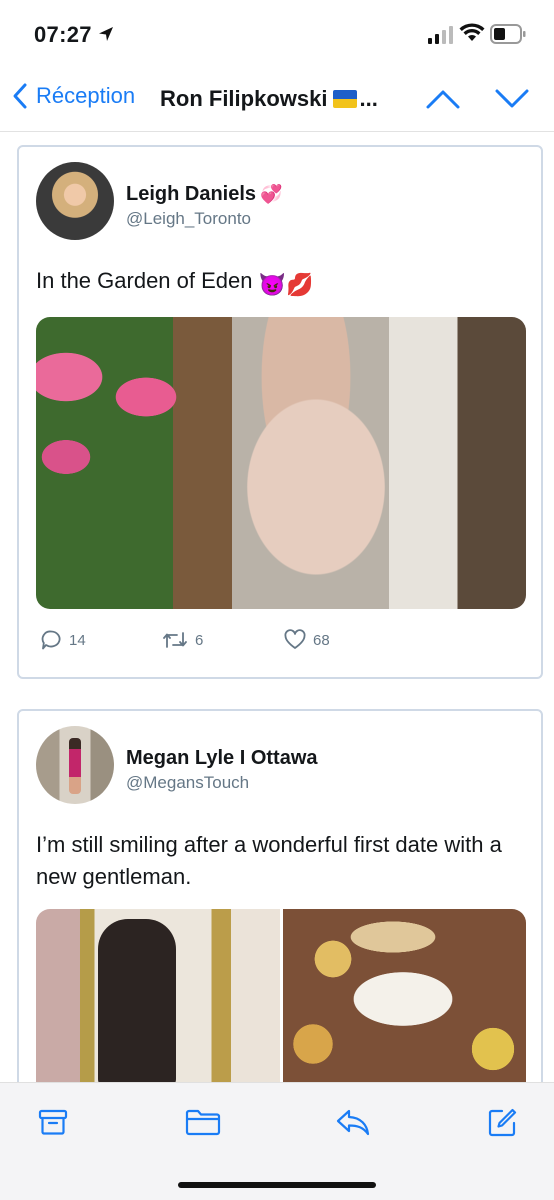 This screenshot has height=1200, width=554. Describe the element at coordinates (440, 35) in the screenshot. I see `signal-icon` at that location.